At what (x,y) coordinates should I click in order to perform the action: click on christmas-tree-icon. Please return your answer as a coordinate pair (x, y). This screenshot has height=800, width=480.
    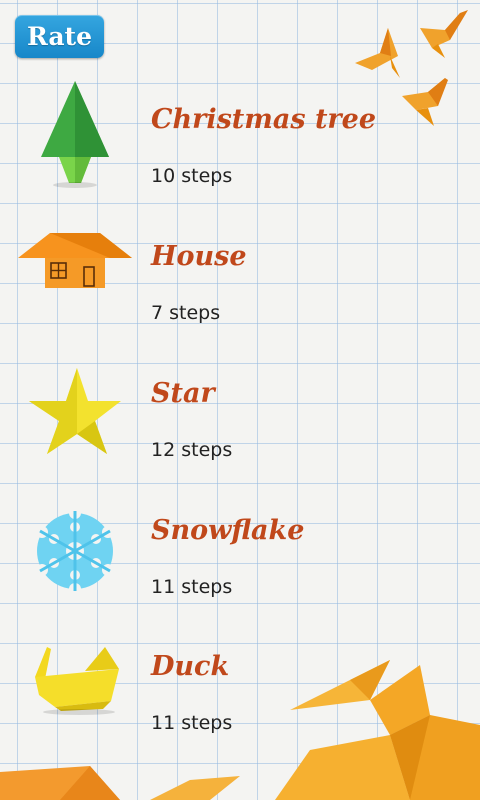
    Looking at the image, I should click on (75, 134).